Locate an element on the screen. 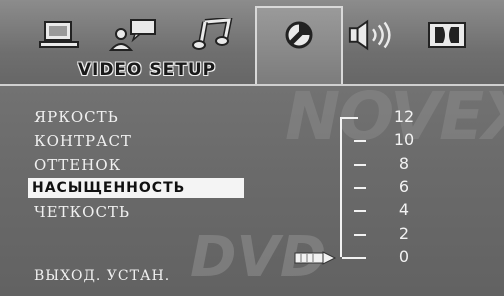  speaker-icon is located at coordinates (369, 35).